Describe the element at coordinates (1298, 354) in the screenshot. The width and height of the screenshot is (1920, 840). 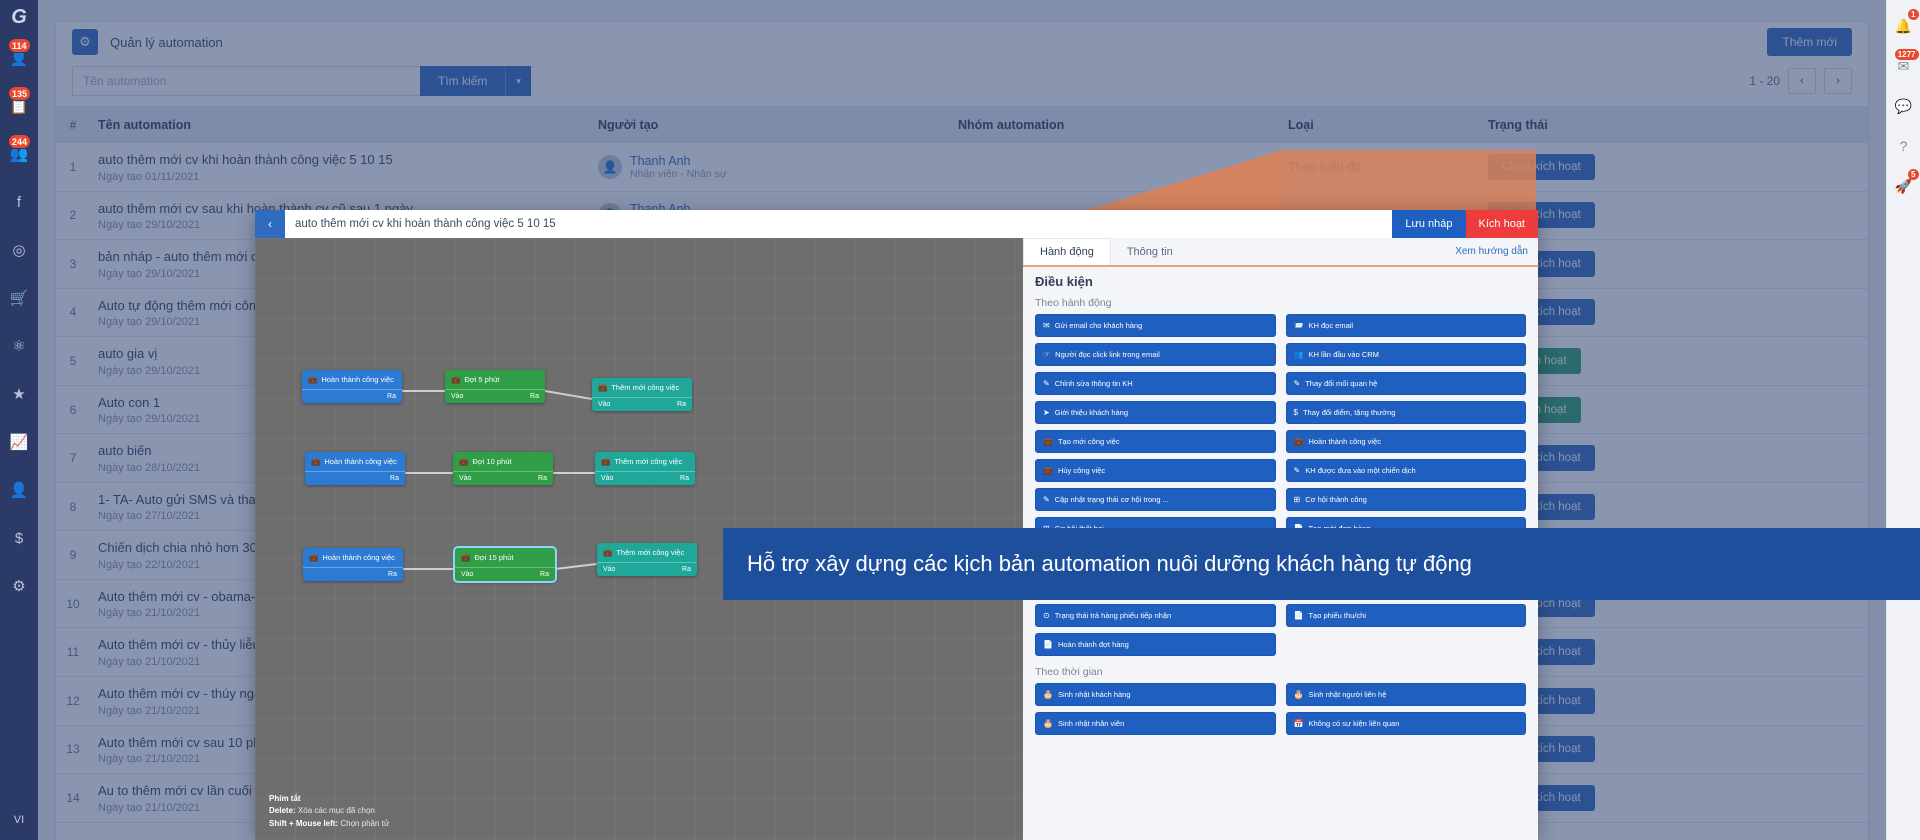
I see `action-button-icon-3: 👥` at that location.